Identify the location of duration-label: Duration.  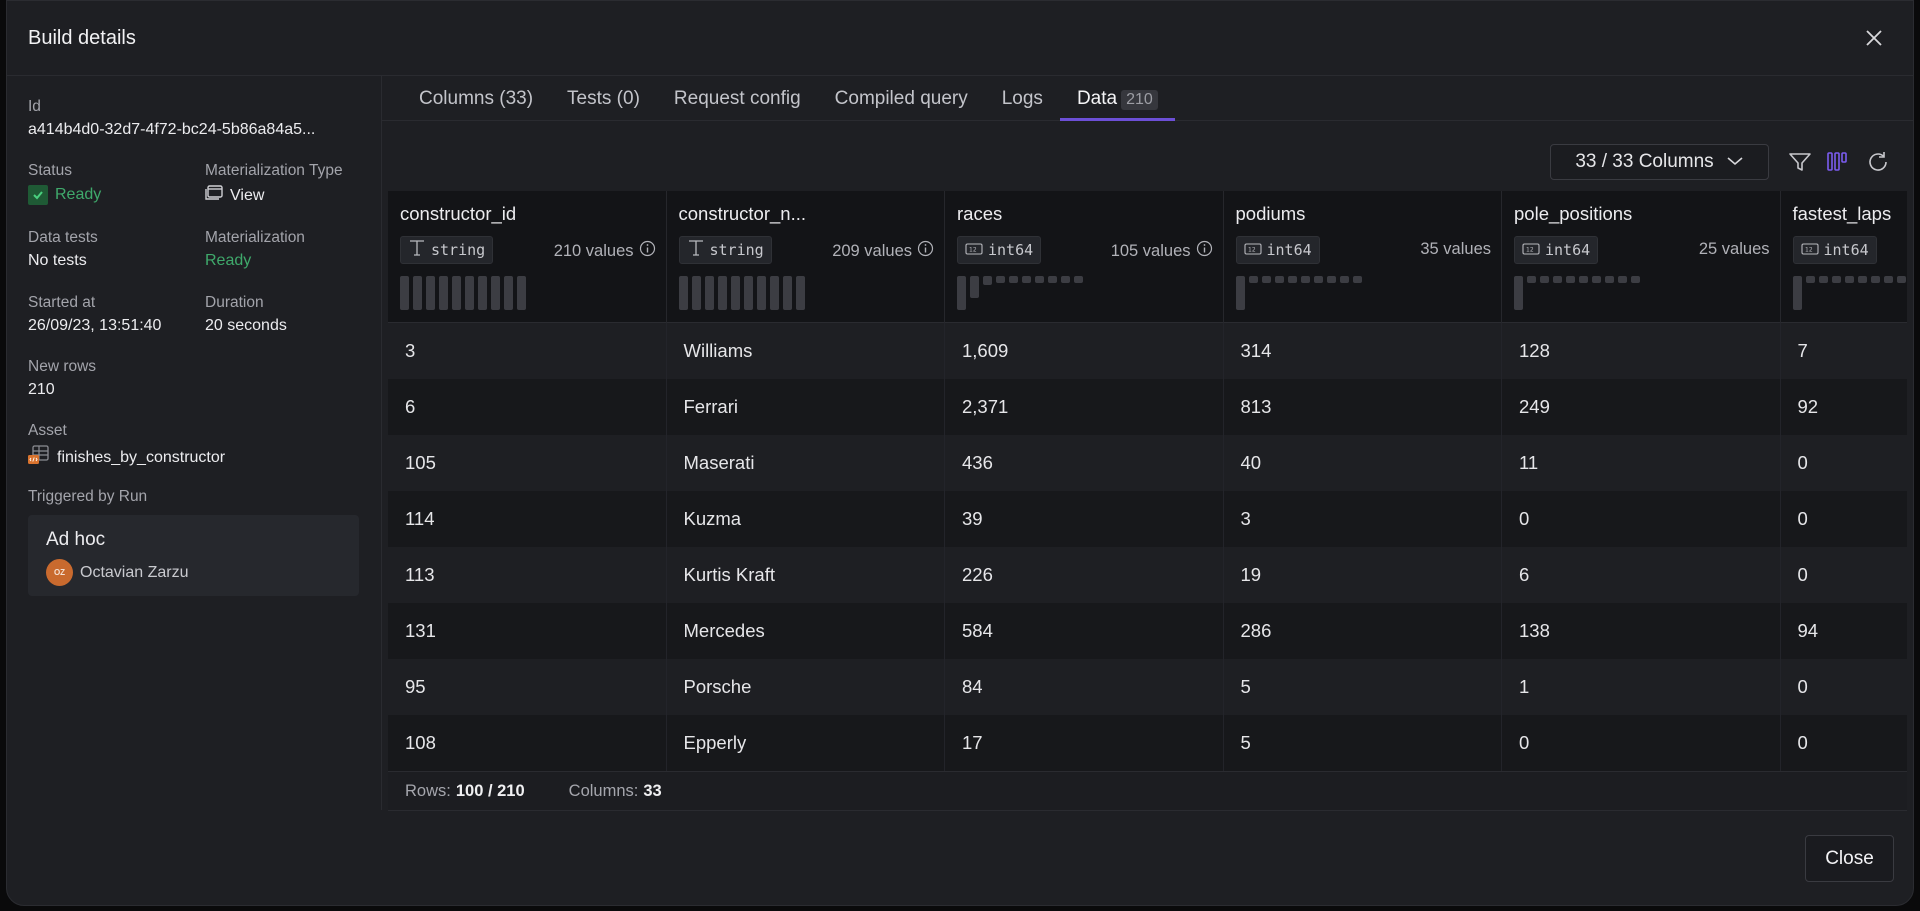
(234, 302).